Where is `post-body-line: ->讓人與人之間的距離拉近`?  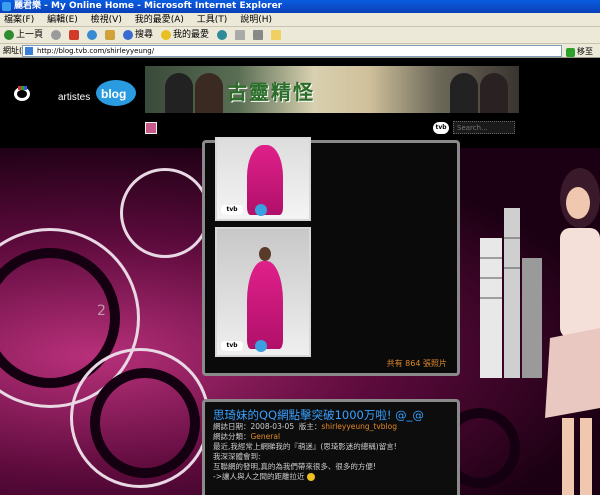
post-body-line: ->讓人與人之間的距離拉近 is located at coordinates (331, 477).